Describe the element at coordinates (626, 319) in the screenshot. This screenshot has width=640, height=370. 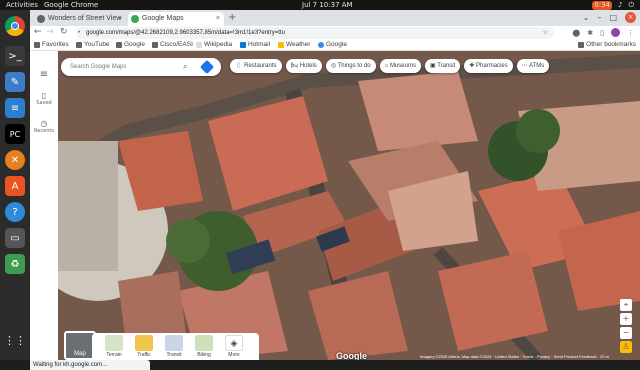
I see `zoom-in-button: +` at that location.